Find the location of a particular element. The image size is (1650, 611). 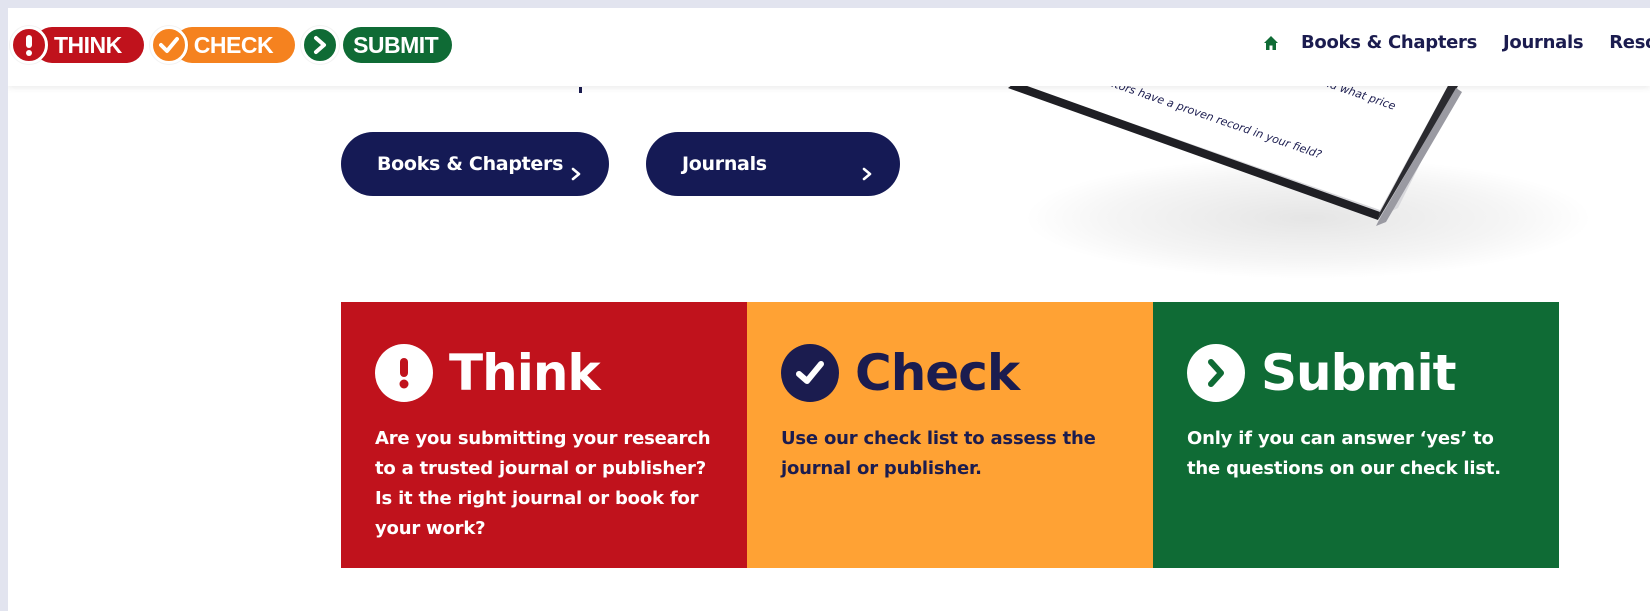

logo-submit: SUBMIT is located at coordinates (398, 45).